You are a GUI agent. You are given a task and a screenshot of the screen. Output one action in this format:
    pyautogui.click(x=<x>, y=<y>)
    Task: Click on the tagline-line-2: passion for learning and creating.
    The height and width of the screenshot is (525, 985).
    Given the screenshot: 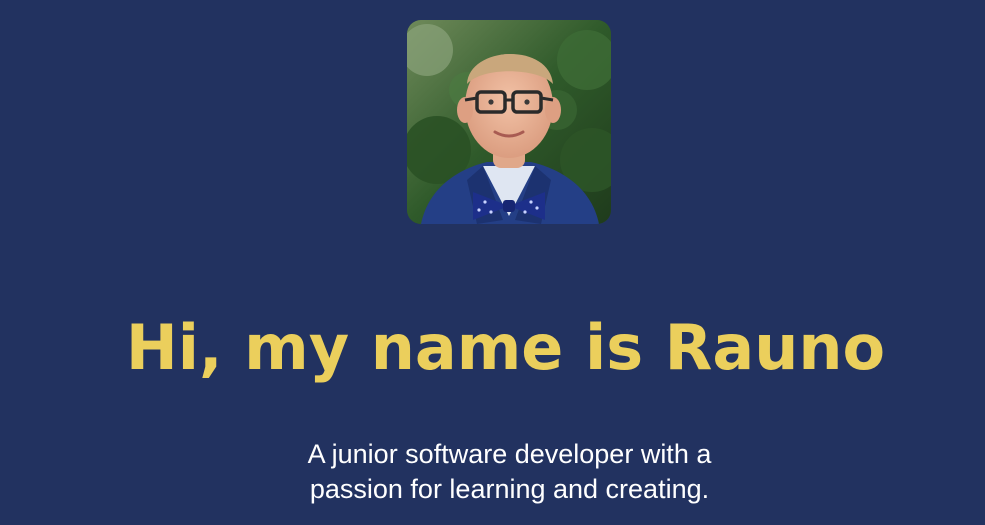 What is the action you would take?
    pyautogui.click(x=509, y=489)
    